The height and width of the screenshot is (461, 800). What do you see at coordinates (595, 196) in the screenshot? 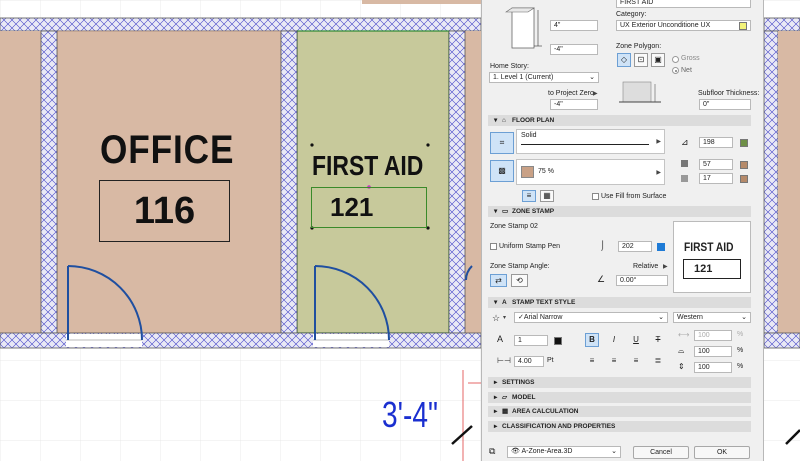
I see `use-fill-checkbox` at bounding box center [595, 196].